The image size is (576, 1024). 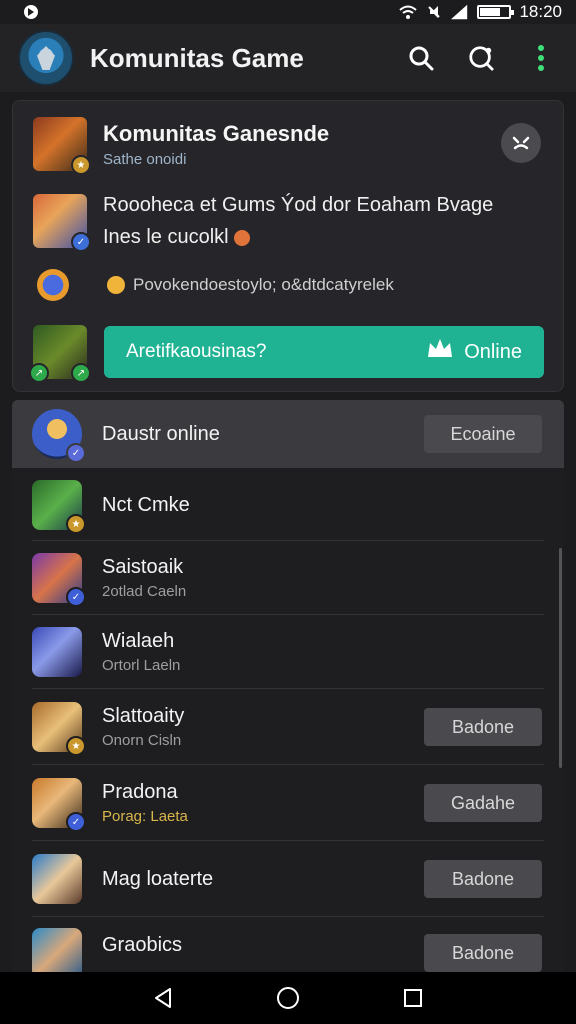 What do you see at coordinates (288, 803) in the screenshot?
I see `list-item: ✓ Pradona Porag: Laeta Gadahe` at bounding box center [288, 803].